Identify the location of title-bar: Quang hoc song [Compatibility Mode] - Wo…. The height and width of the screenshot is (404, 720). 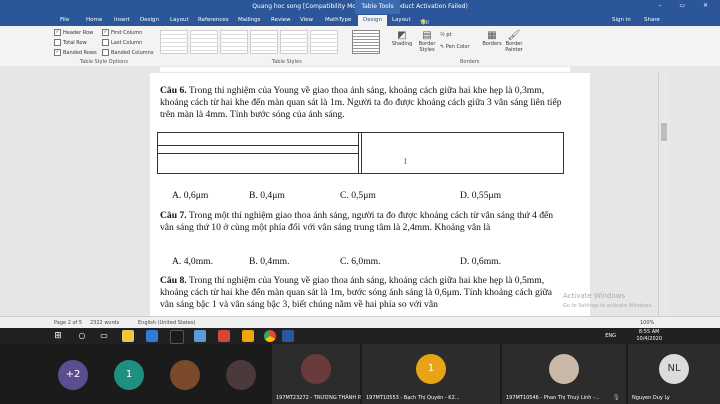
(360, 7).